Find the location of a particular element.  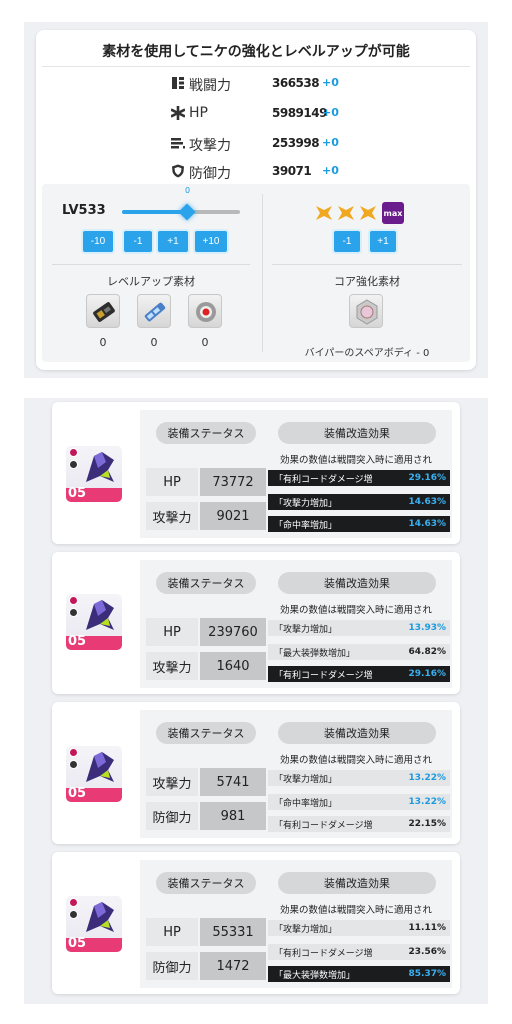

stat-value: 39071 is located at coordinates (292, 171).